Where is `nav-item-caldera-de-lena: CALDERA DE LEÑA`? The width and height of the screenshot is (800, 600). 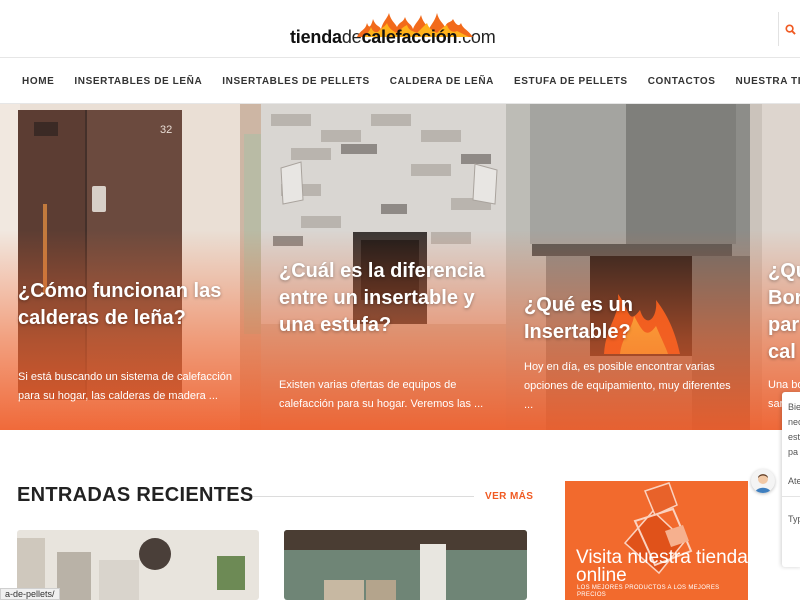 nav-item-caldera-de-lena: CALDERA DE LEÑA is located at coordinates (442, 81).